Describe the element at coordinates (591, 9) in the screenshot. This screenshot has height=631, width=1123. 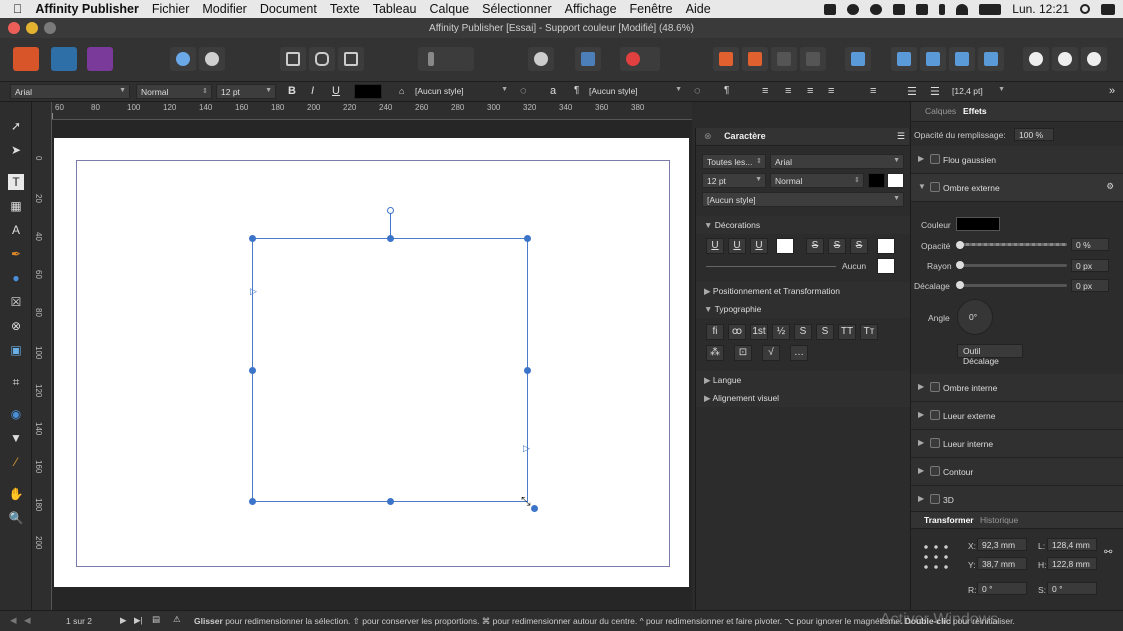
I see `menu-affichage: Affichage` at that location.